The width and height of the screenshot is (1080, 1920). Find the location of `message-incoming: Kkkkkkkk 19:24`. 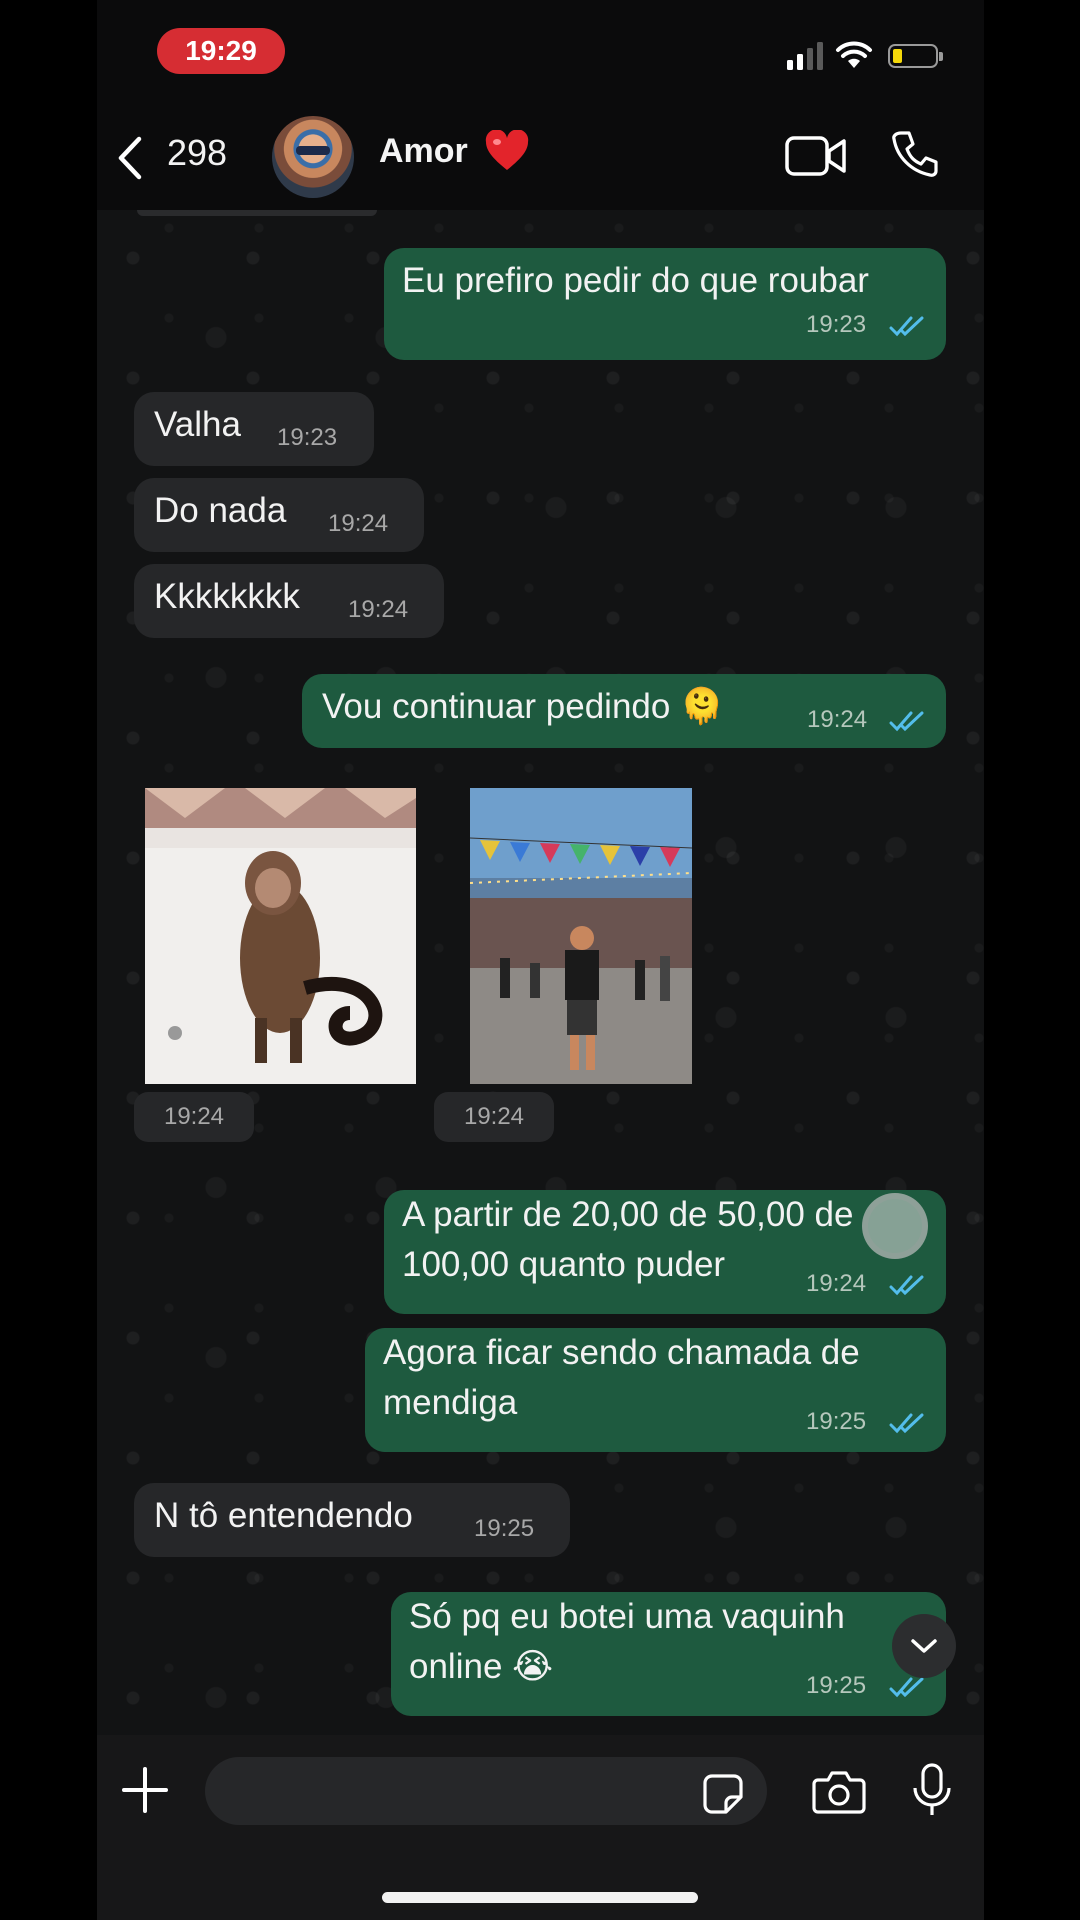

message-incoming: Kkkkkkkk 19:24 is located at coordinates (289, 601).